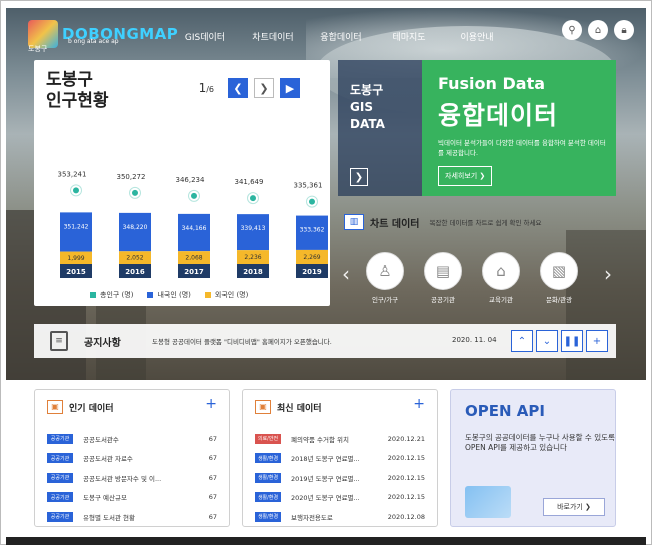  What do you see at coordinates (102, 343) in the screenshot?
I see `notice-title: 공지사항` at bounding box center [102, 343].